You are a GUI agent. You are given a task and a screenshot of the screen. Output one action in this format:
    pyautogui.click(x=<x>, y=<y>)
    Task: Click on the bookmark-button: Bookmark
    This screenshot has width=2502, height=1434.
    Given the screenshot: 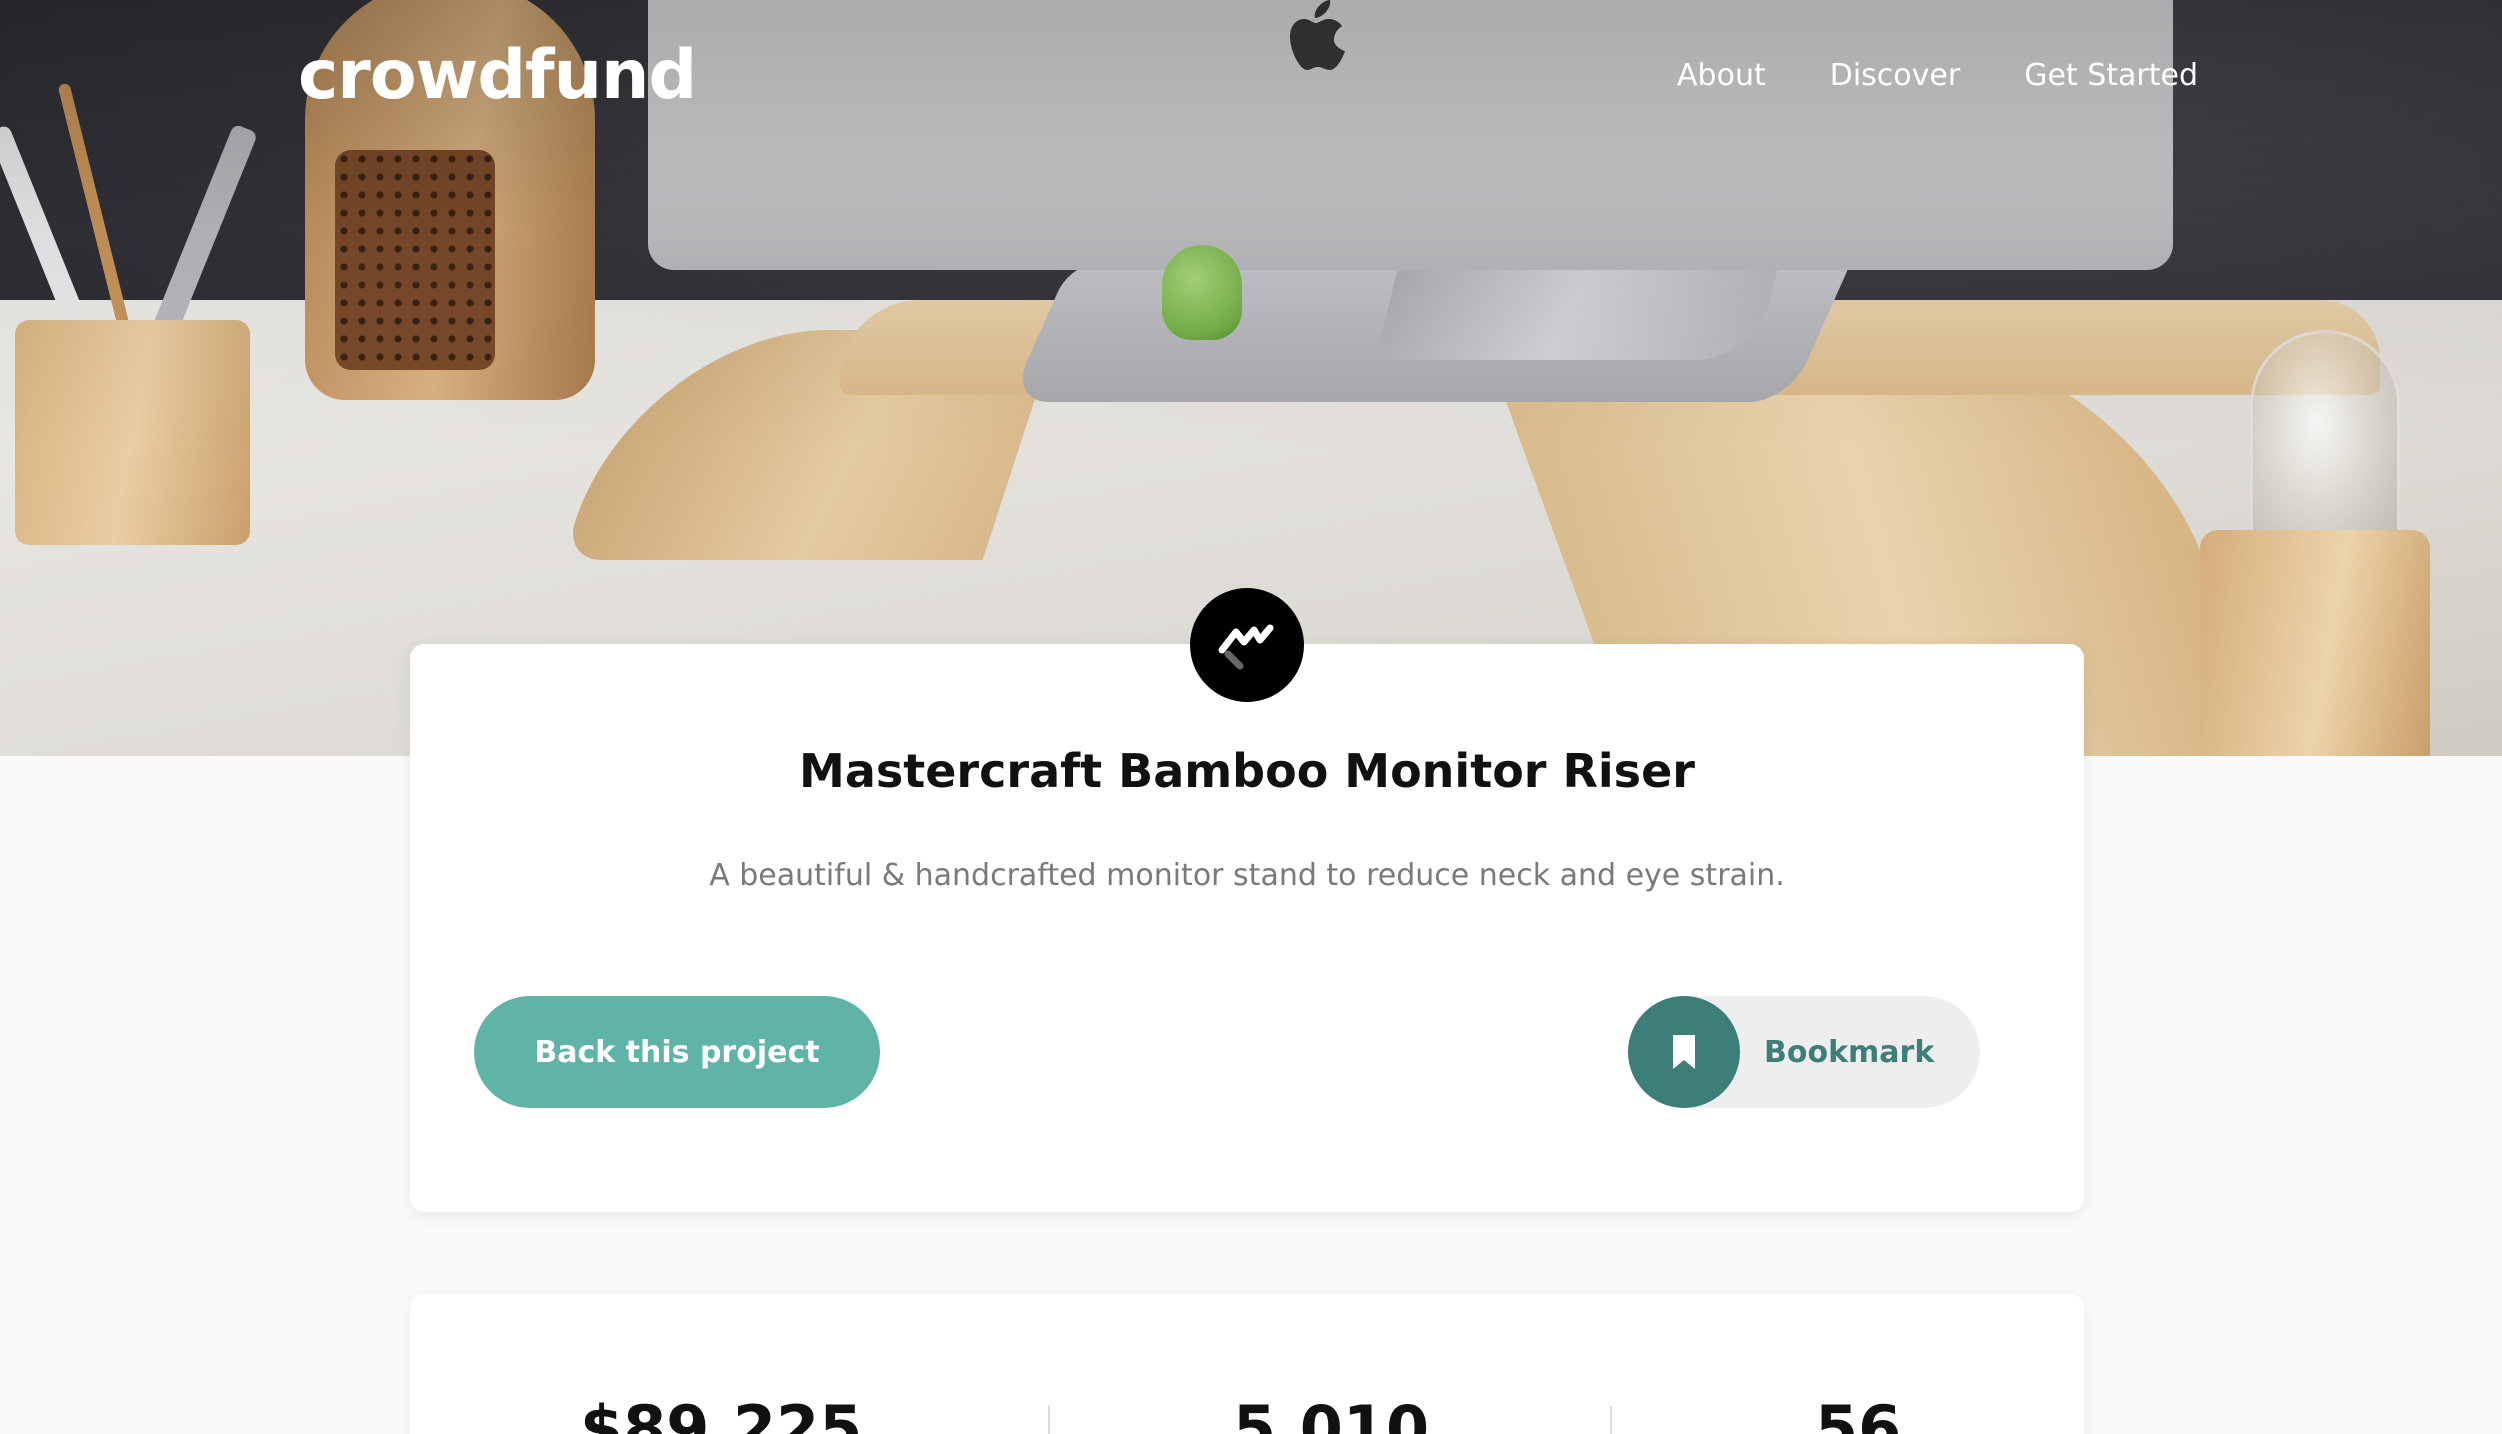 What is the action you would take?
    pyautogui.click(x=1804, y=1052)
    